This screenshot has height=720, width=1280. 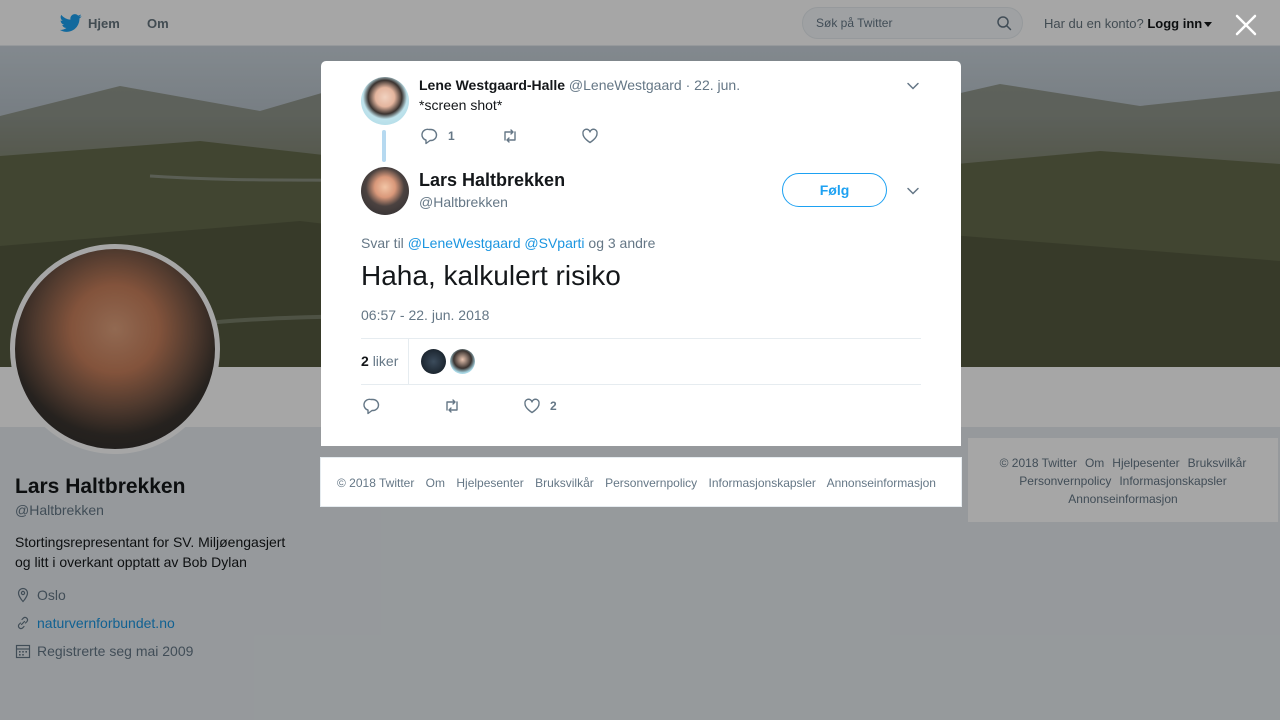 What do you see at coordinates (713, 85) in the screenshot?
I see `parent-tweet-date: · 22. jun.` at bounding box center [713, 85].